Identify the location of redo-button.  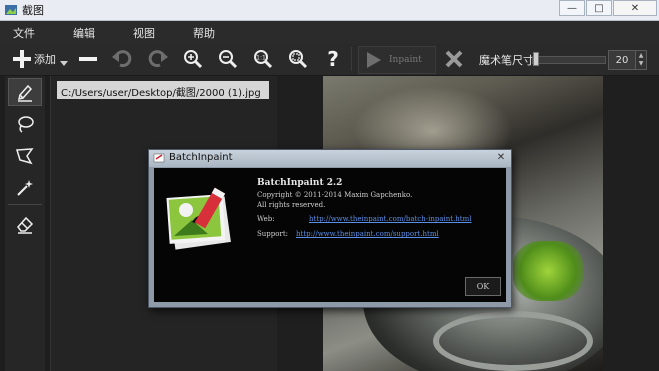
(157, 59).